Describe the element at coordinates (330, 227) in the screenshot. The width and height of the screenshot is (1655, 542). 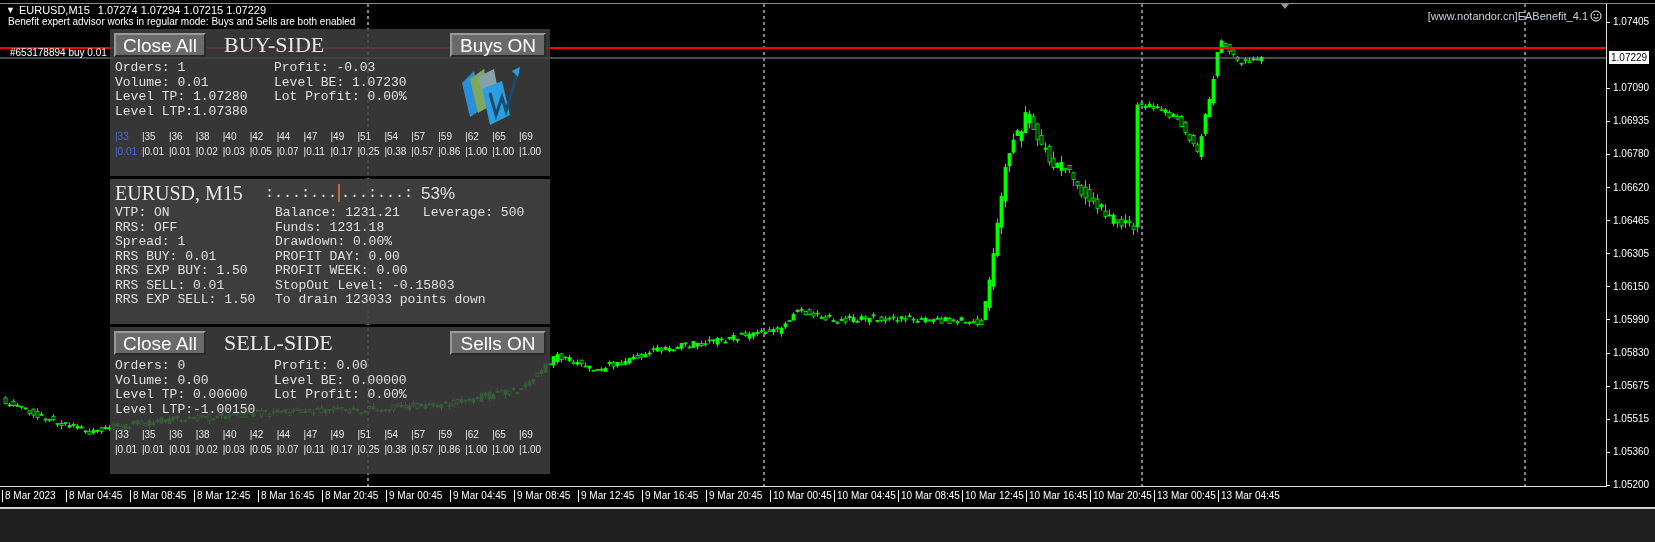
I see `stat-text: Funds: 1231.18` at that location.